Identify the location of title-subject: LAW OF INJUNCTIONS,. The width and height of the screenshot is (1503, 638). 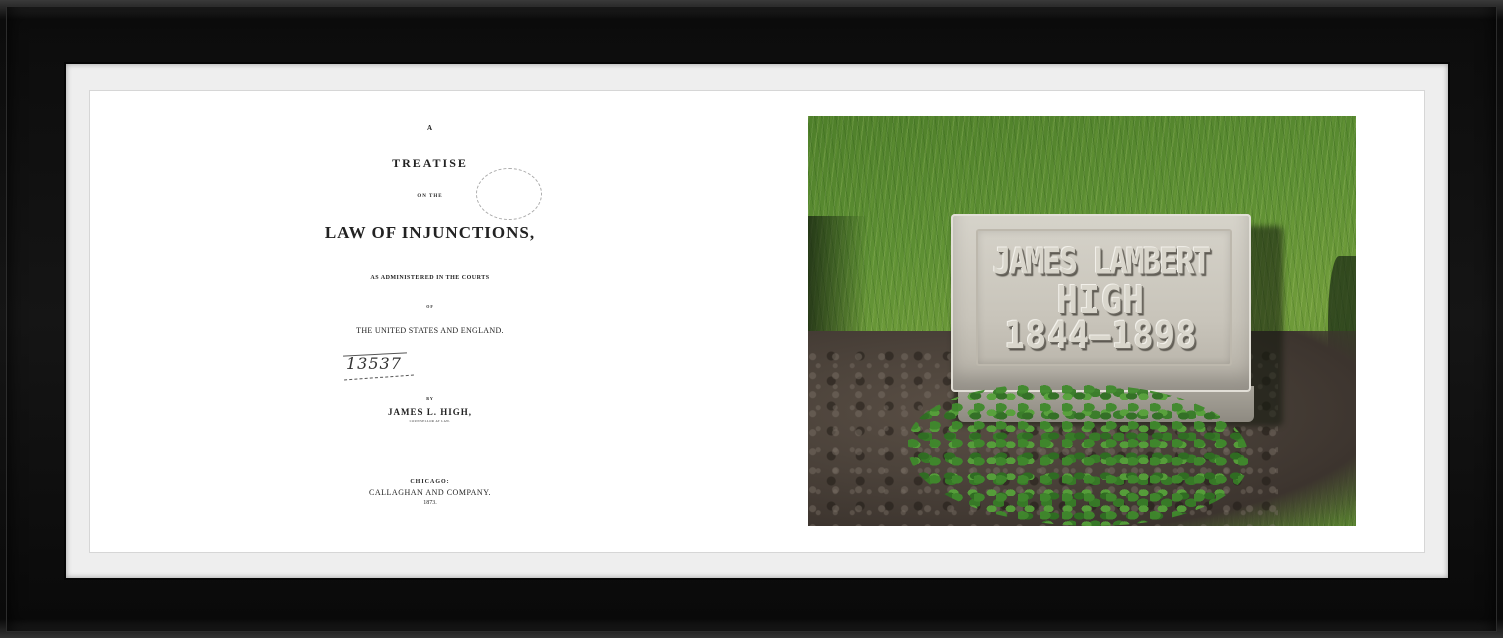
(430, 232).